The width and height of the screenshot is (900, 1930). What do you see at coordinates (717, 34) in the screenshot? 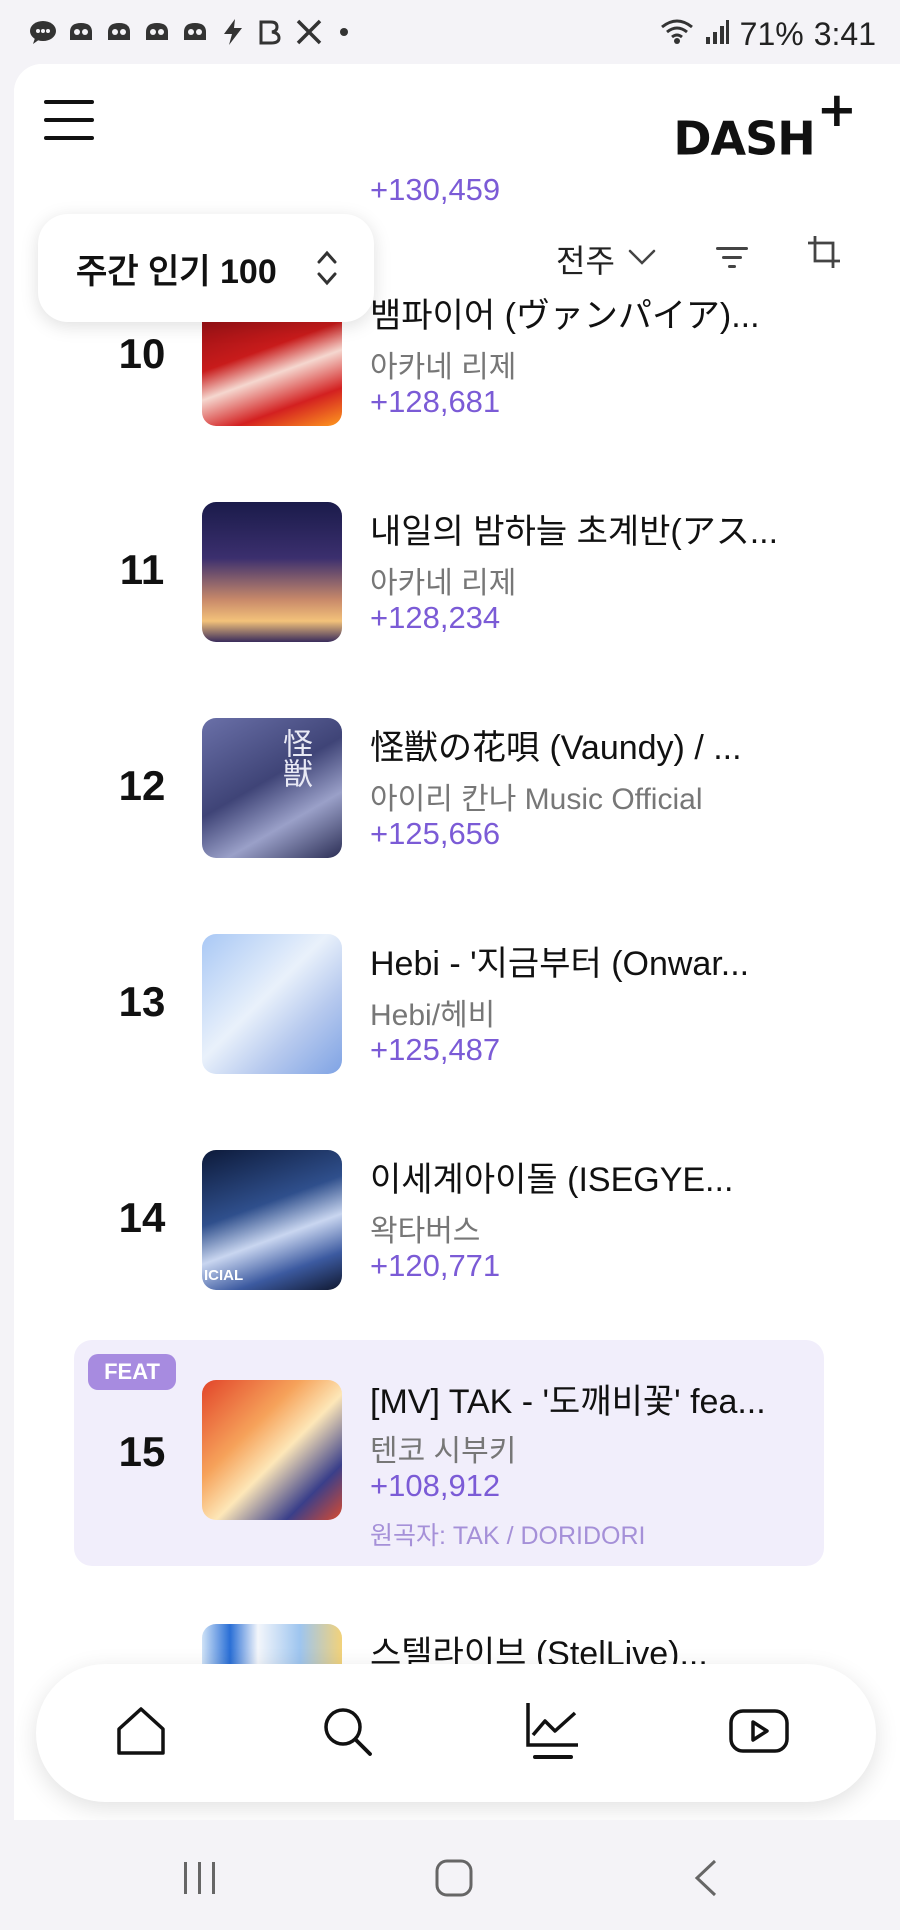
I see `signal-icon` at bounding box center [717, 34].